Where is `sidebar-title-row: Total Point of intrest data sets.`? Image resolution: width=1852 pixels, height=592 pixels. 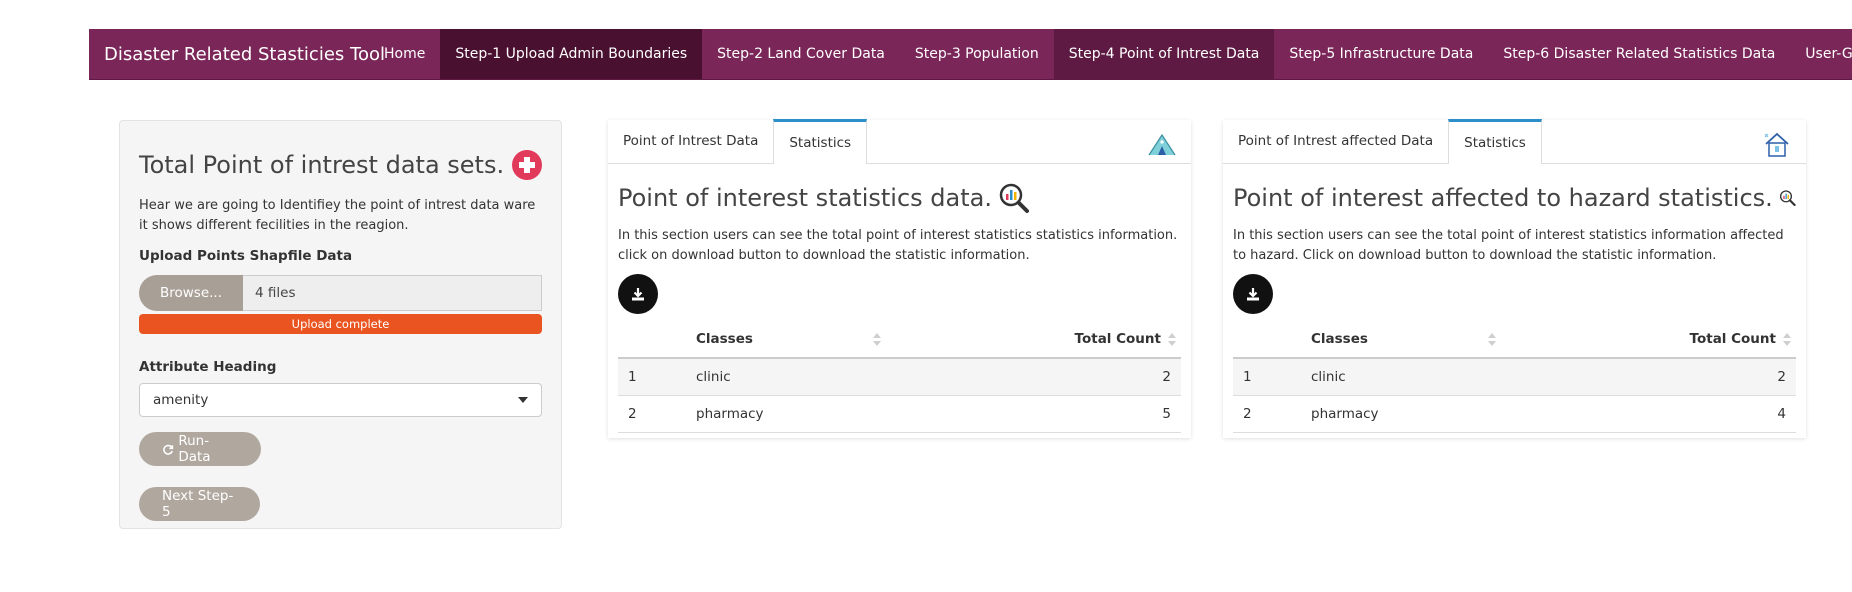
sidebar-title-row: Total Point of intrest data sets. is located at coordinates (340, 165).